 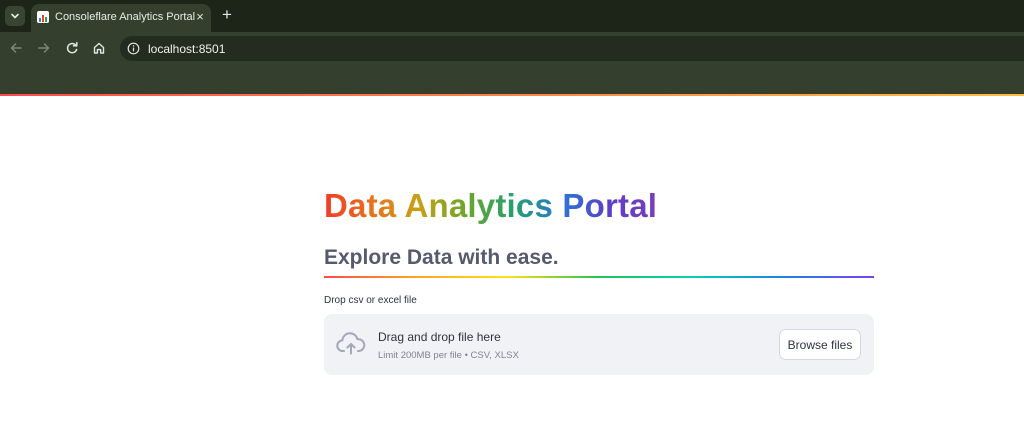 I want to click on cloud-upload-icon, so click(x=351, y=343).